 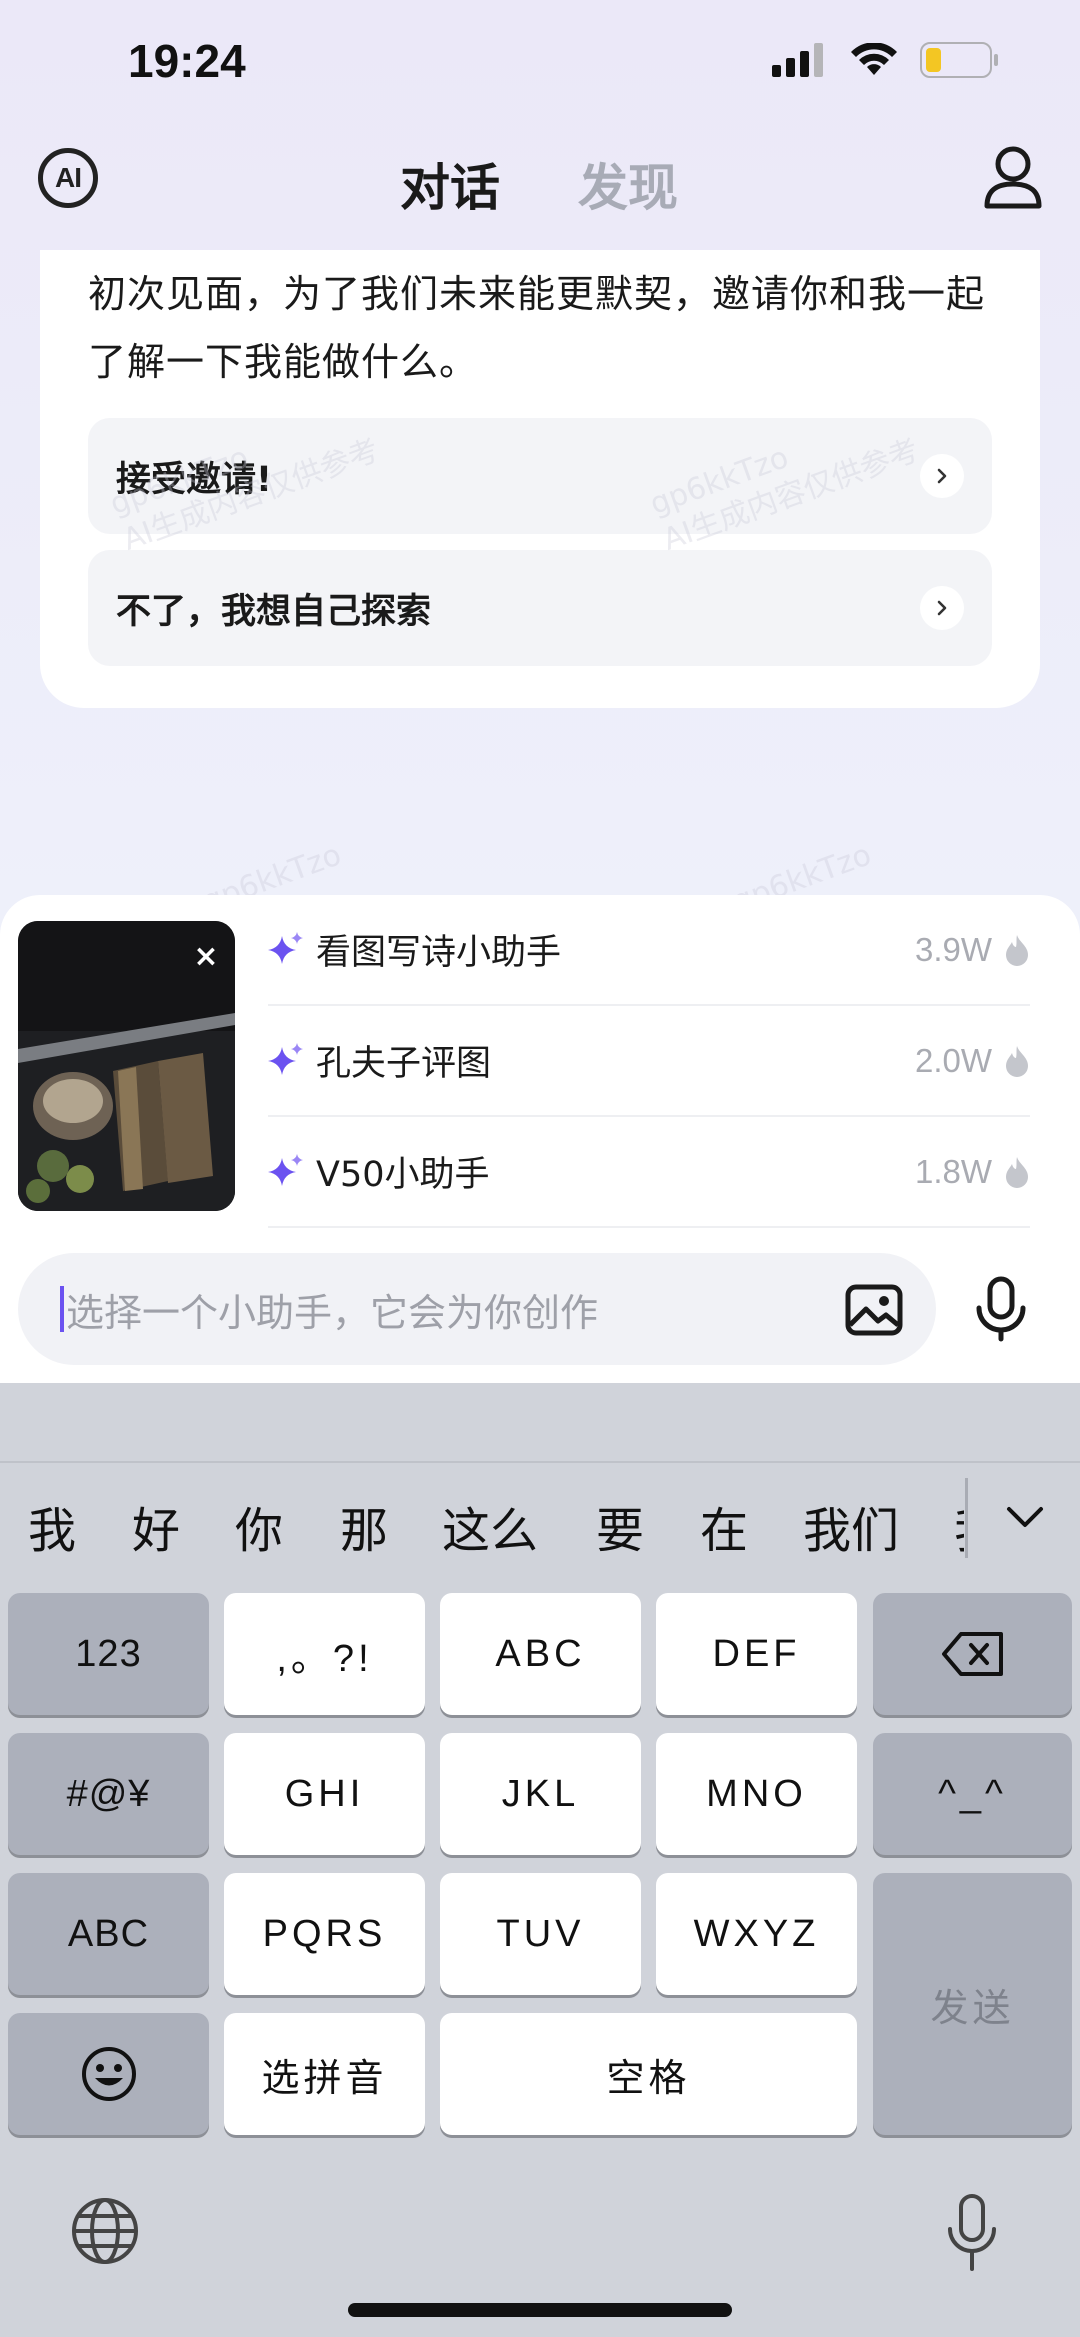 What do you see at coordinates (324, 1934) in the screenshot?
I see `key-pqrs: PQRS` at bounding box center [324, 1934].